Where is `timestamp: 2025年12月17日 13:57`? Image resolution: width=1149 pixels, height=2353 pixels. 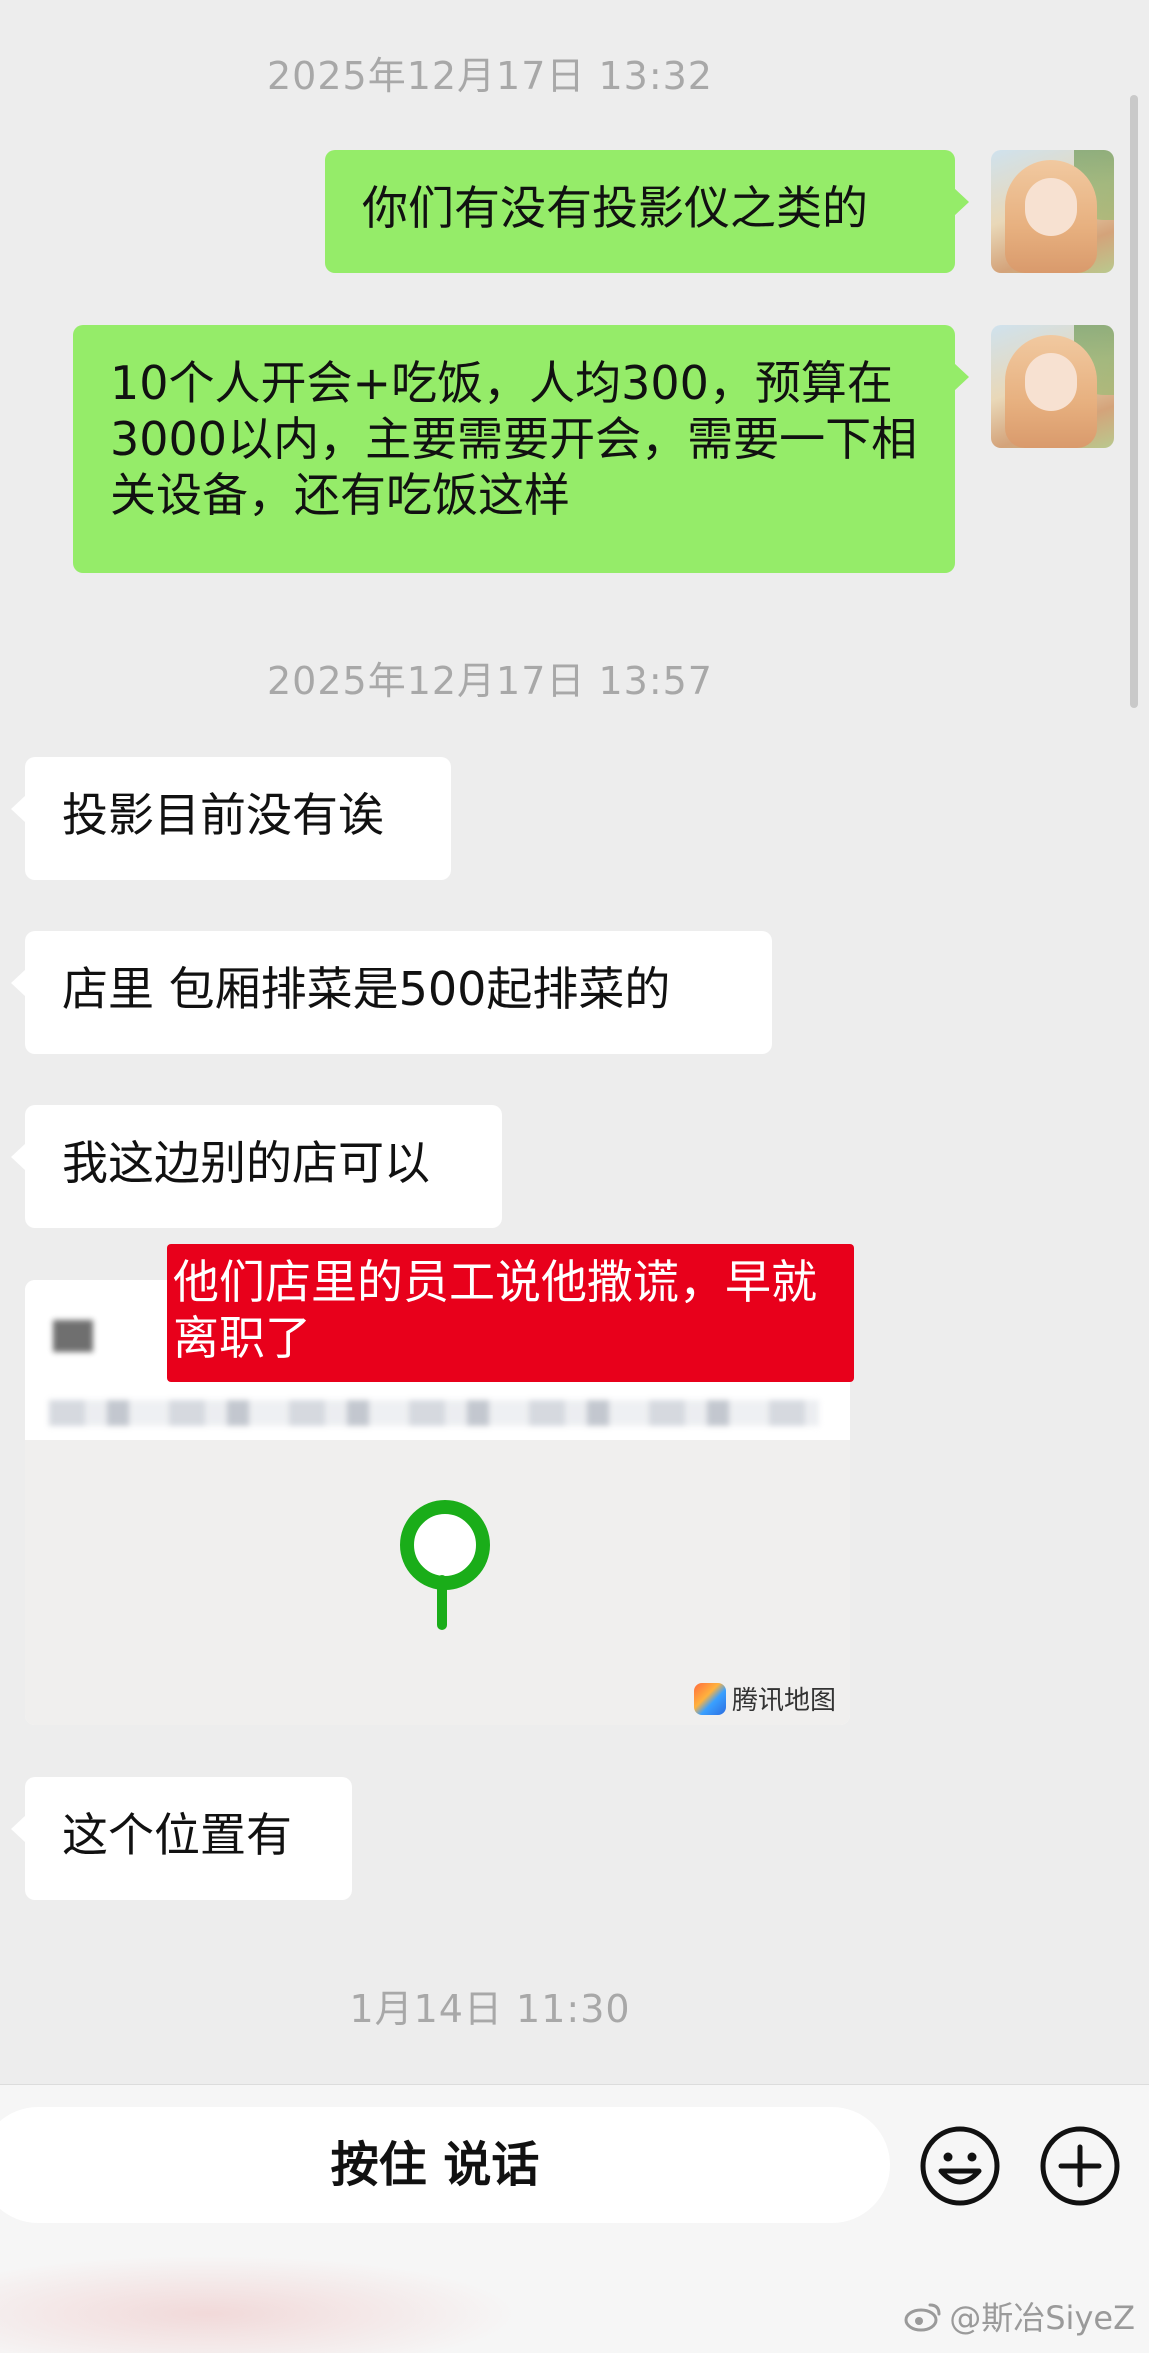
timestamp: 2025年12月17日 13:57 is located at coordinates (489, 681).